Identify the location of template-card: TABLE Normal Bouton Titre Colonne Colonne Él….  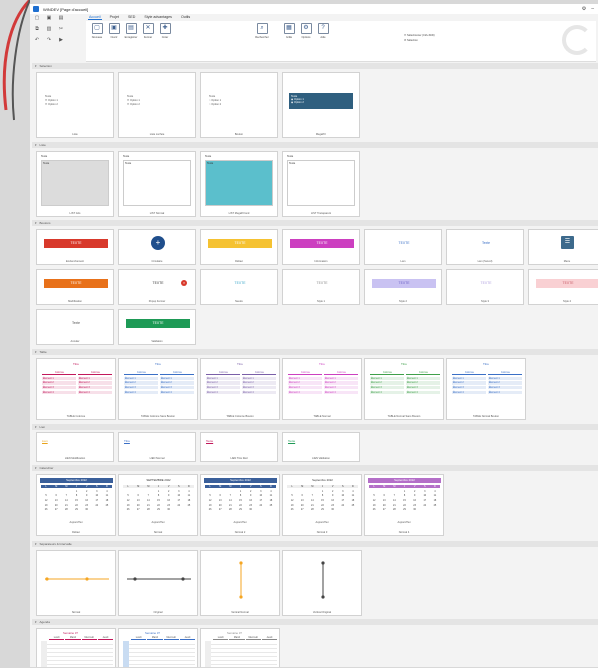
(486, 389).